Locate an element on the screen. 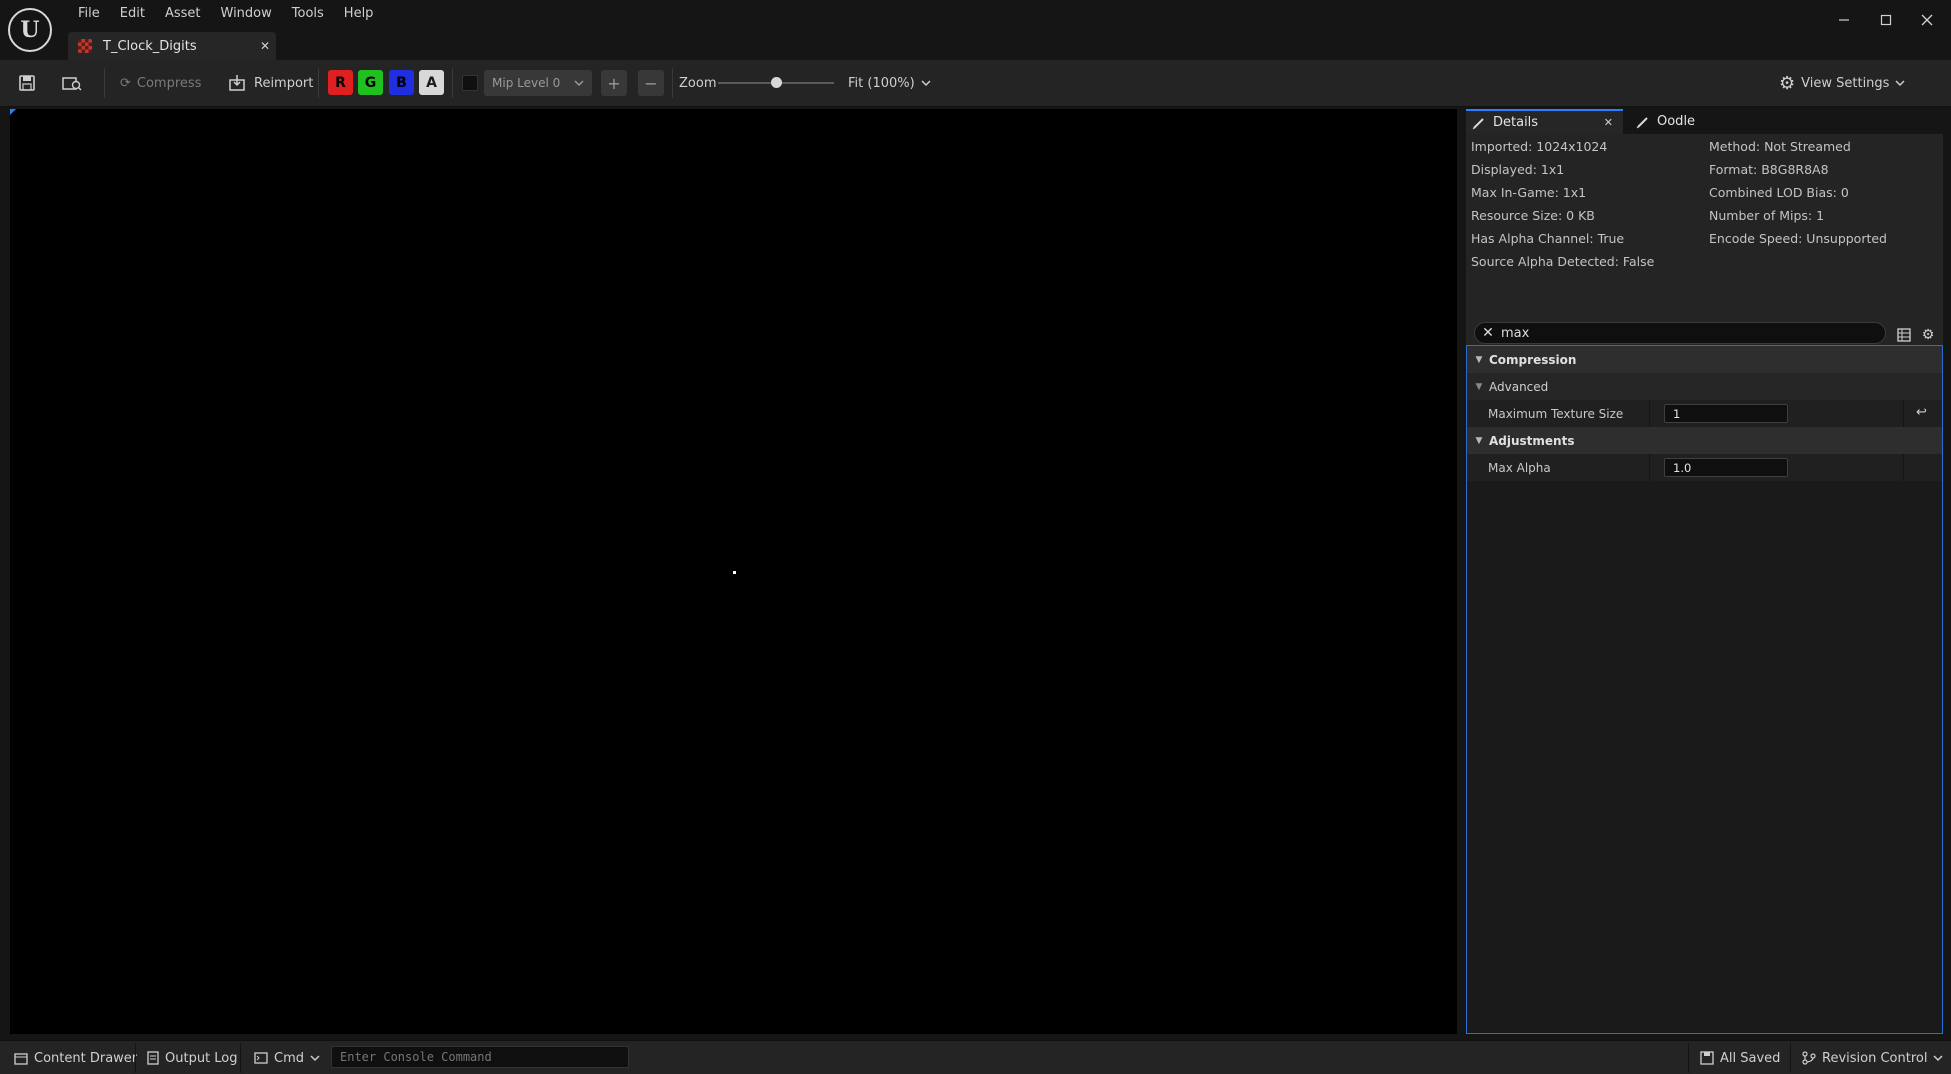 The height and width of the screenshot is (1074, 1951). menu-asset: Asset is located at coordinates (183, 14).